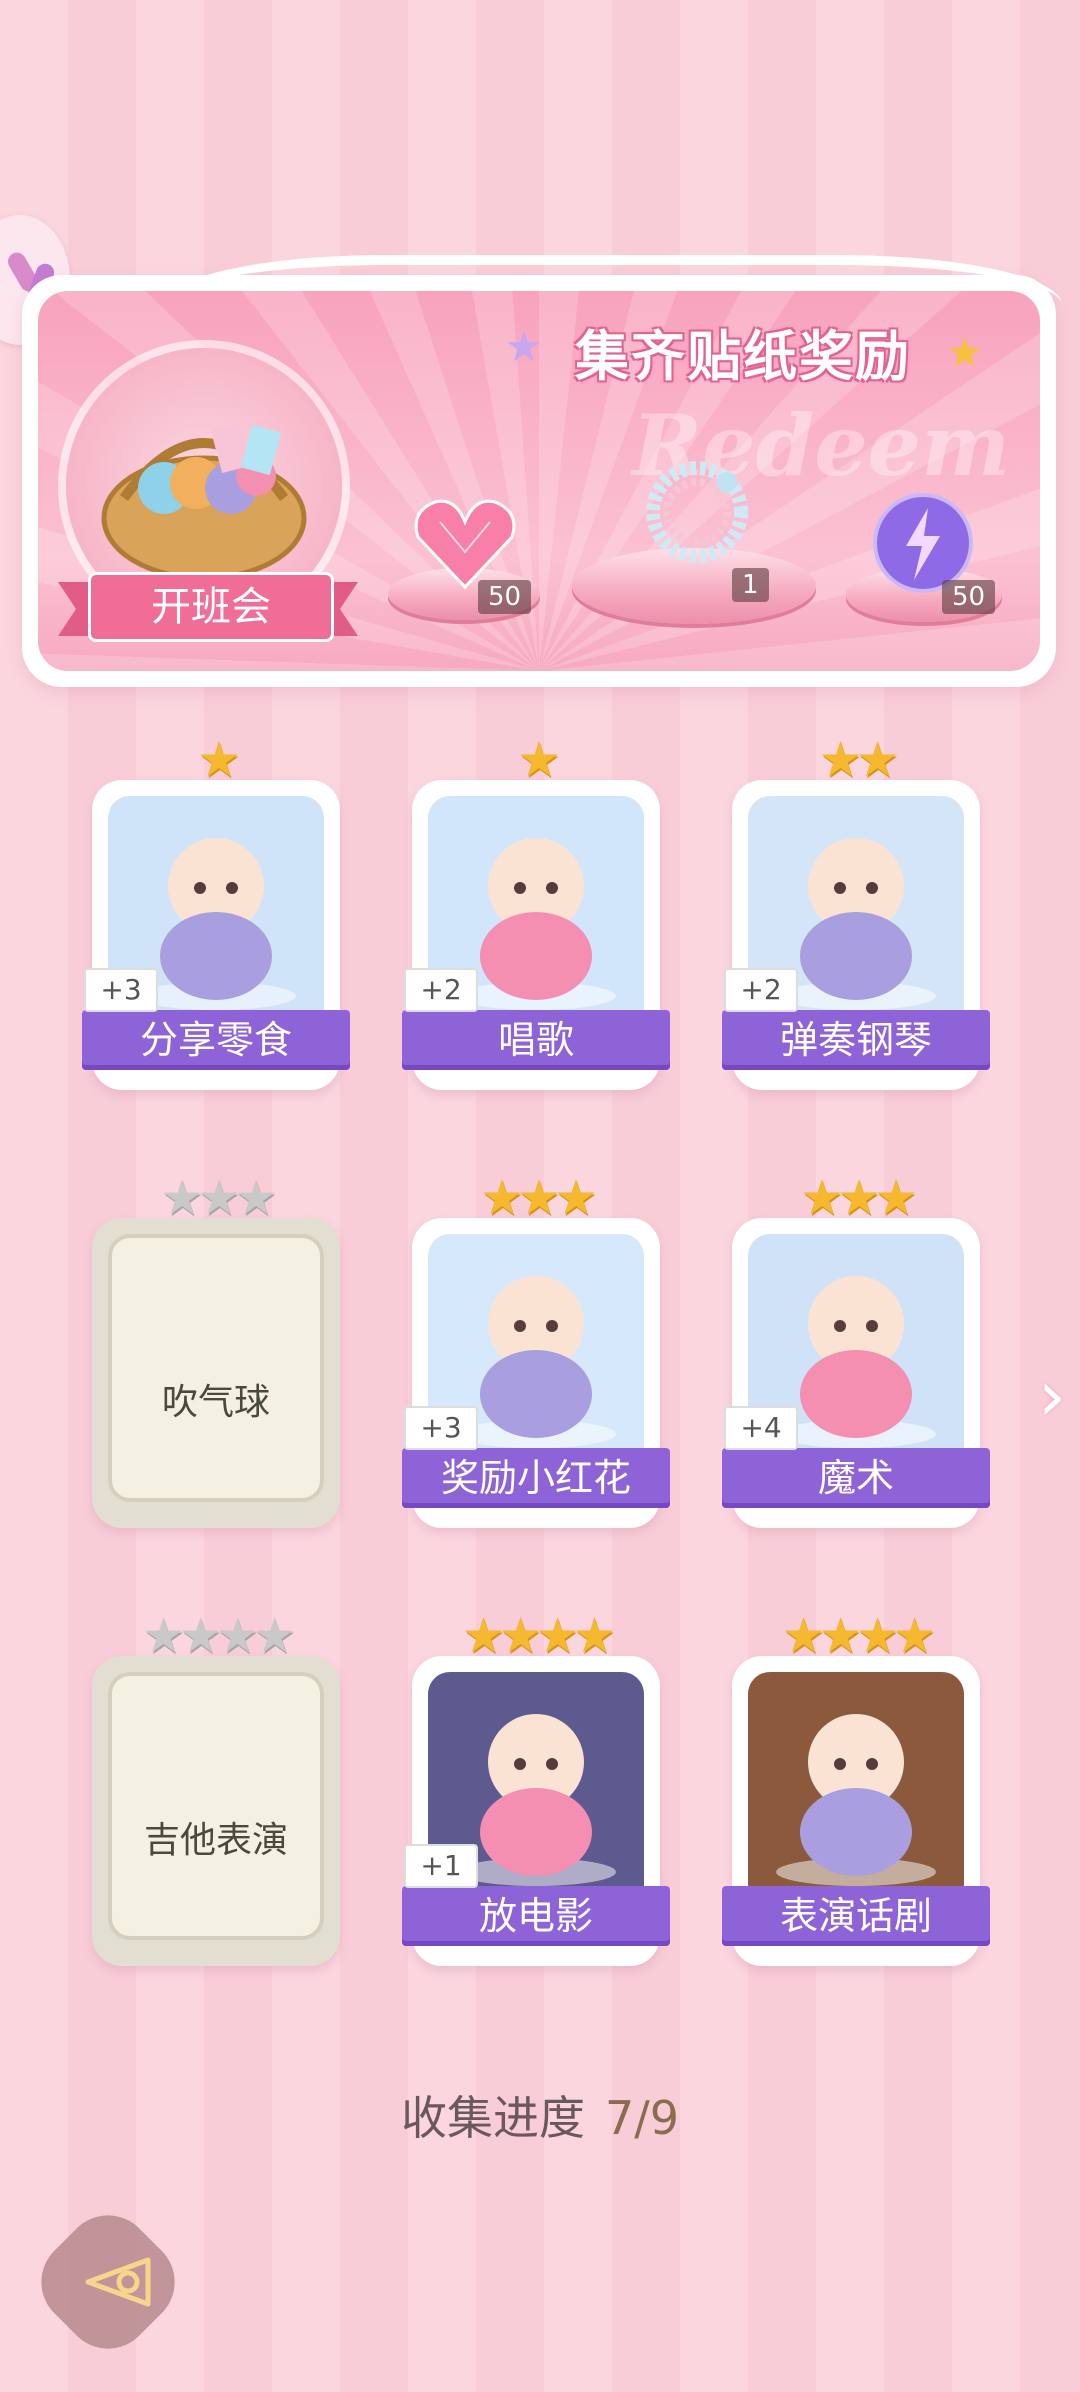 Image resolution: width=1080 pixels, height=2392 pixels. What do you see at coordinates (441, 1866) in the screenshot?
I see `card-bonus-badge: +1` at bounding box center [441, 1866].